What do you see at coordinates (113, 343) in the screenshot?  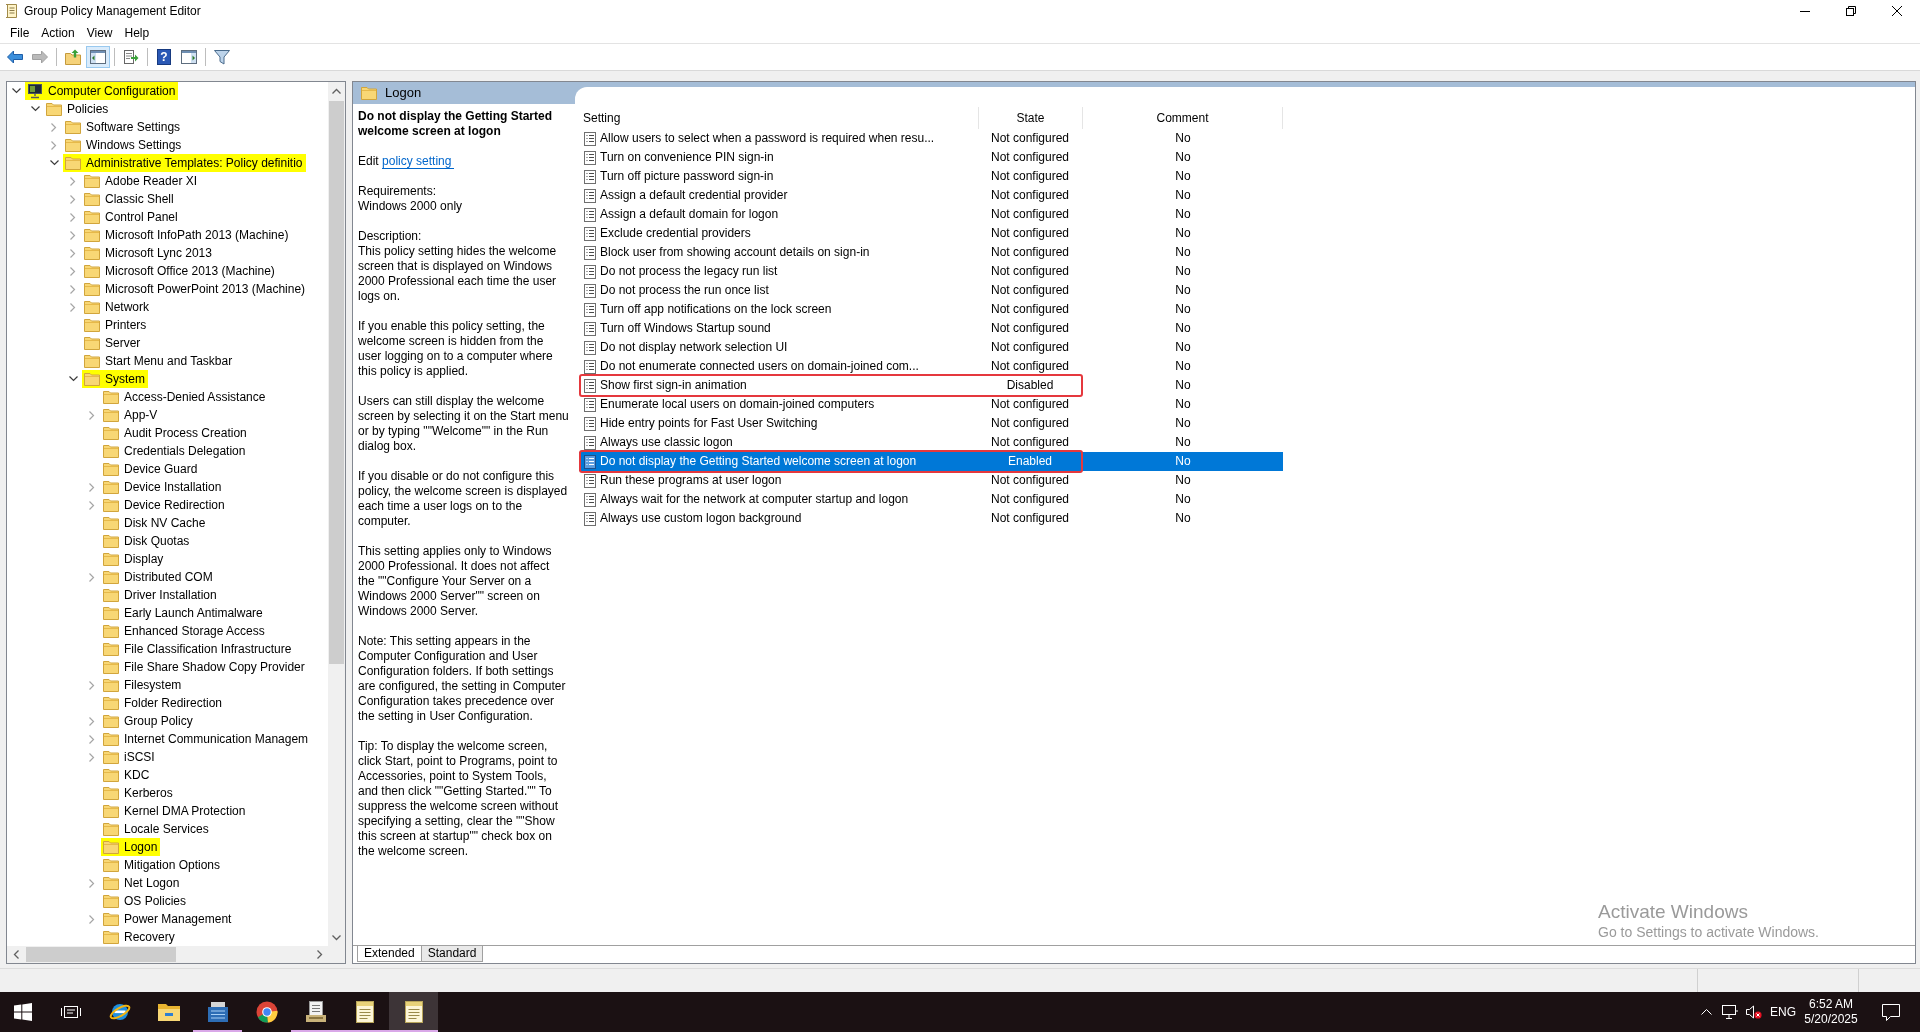 I see `tree-item: Server` at bounding box center [113, 343].